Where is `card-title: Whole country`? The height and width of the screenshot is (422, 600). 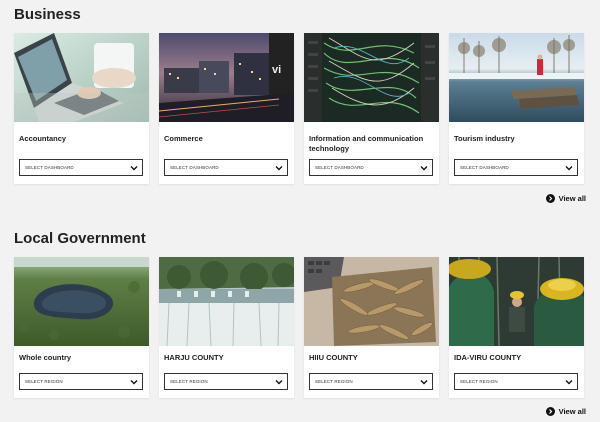
card-title: Whole country is located at coordinates (45, 357).